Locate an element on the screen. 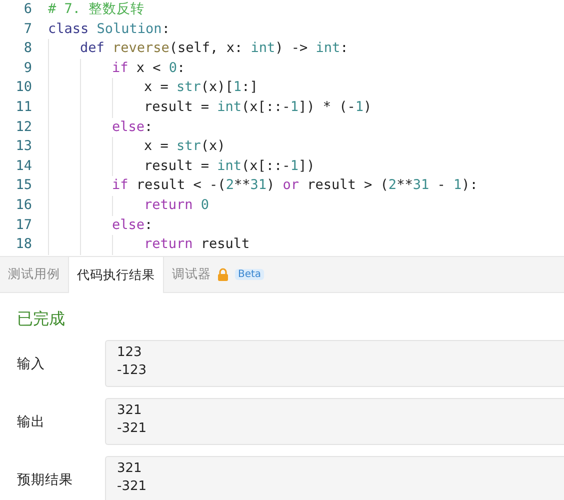 This screenshot has height=500, width=564. code-line: result = int(x[::-1]) is located at coordinates (229, 166).